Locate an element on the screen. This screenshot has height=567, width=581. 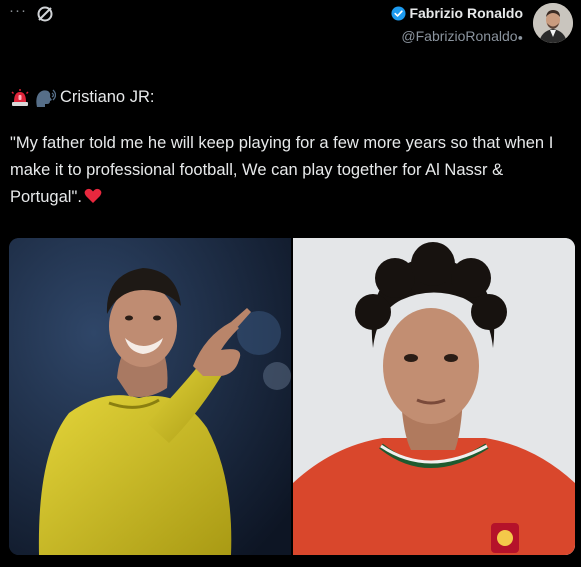
verified-badge-icon is located at coordinates (398, 13).